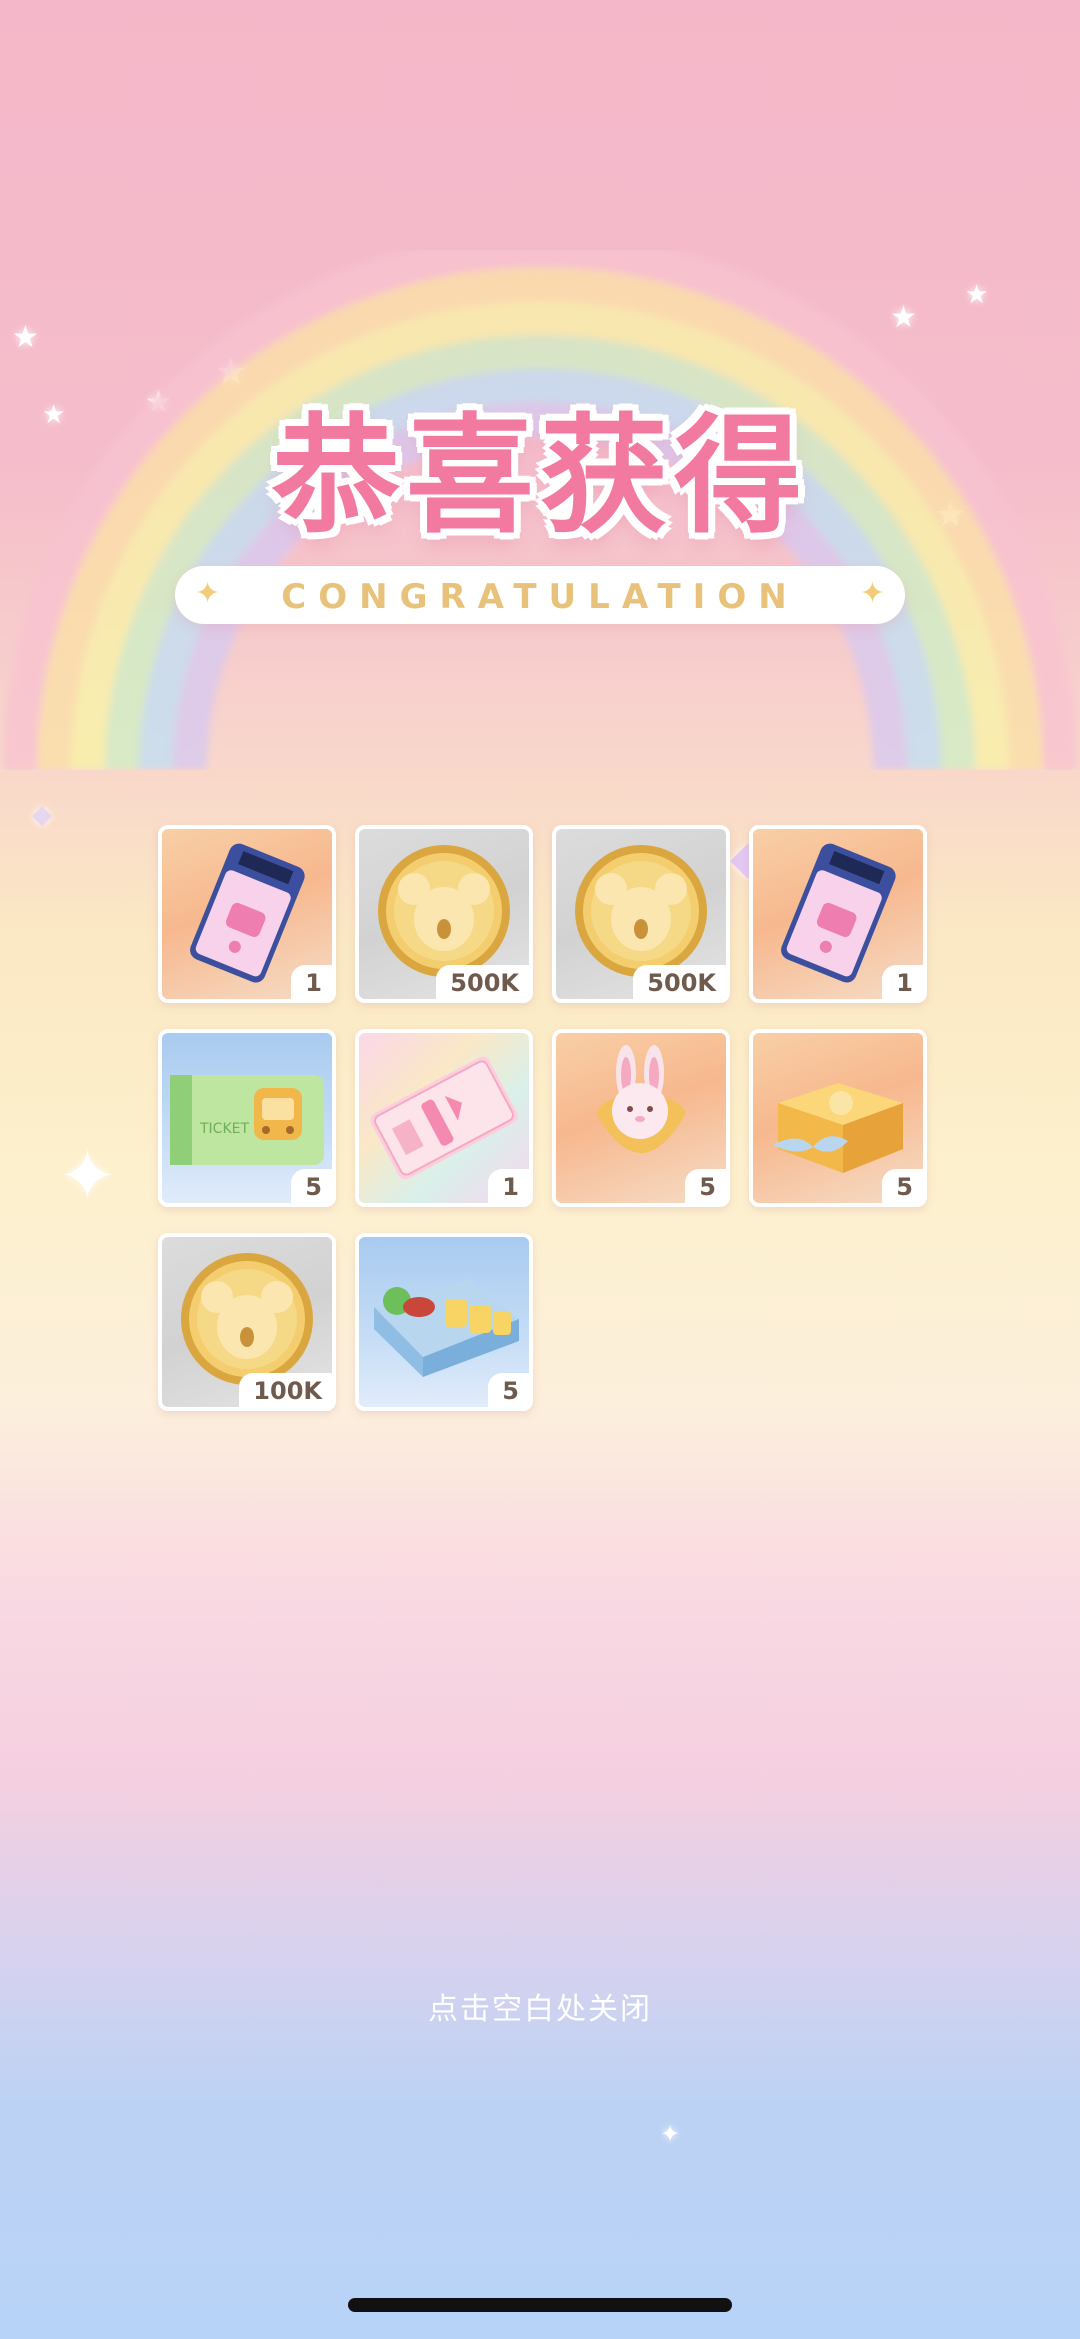  Describe the element at coordinates (224, 1129) in the screenshot. I see `ticket-label: TICKET` at that location.